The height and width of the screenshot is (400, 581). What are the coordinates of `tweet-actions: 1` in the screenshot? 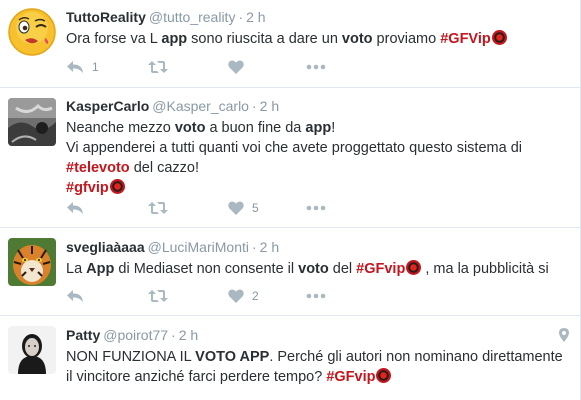 It's located at (216, 67).